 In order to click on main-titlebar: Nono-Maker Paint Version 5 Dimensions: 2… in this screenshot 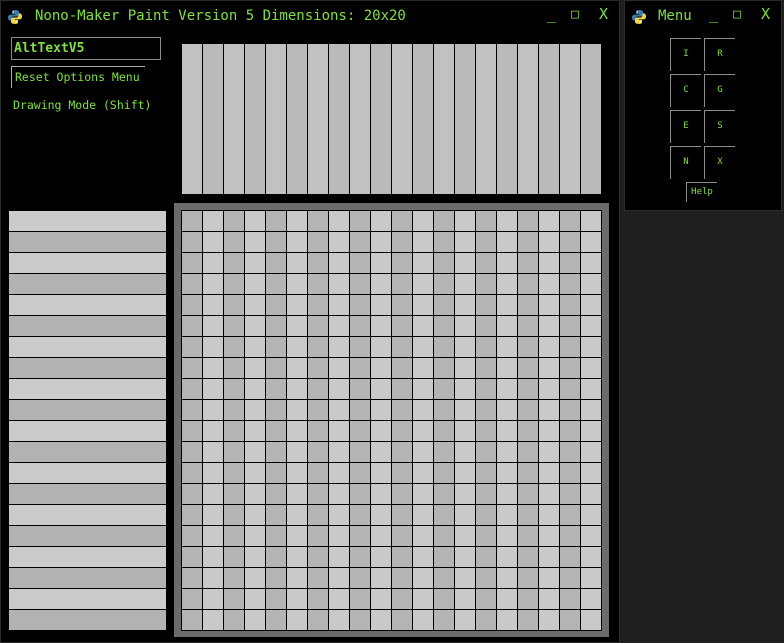, I will do `click(310, 17)`.